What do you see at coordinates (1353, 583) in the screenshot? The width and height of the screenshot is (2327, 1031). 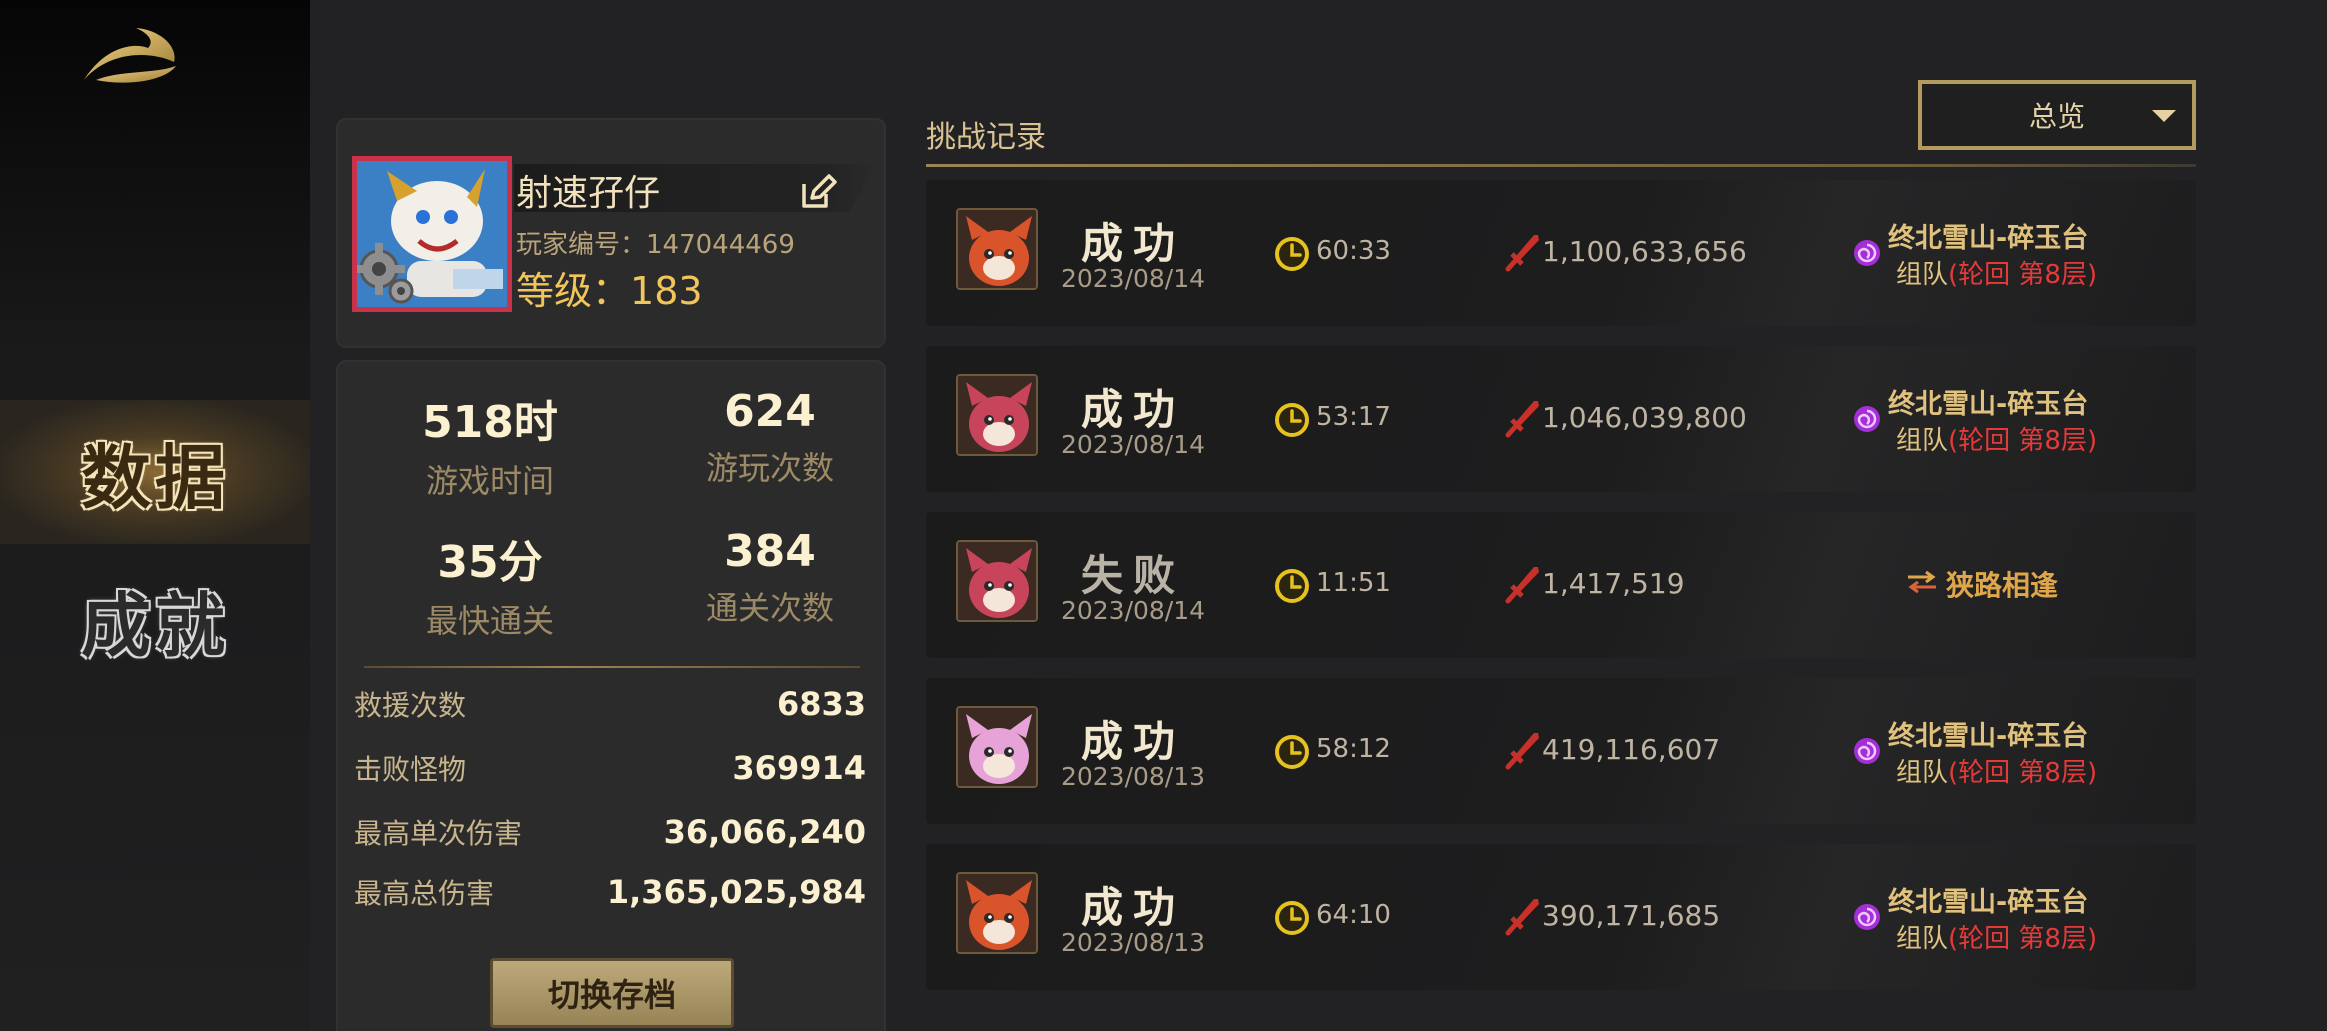 I see `record-time: 11:51` at bounding box center [1353, 583].